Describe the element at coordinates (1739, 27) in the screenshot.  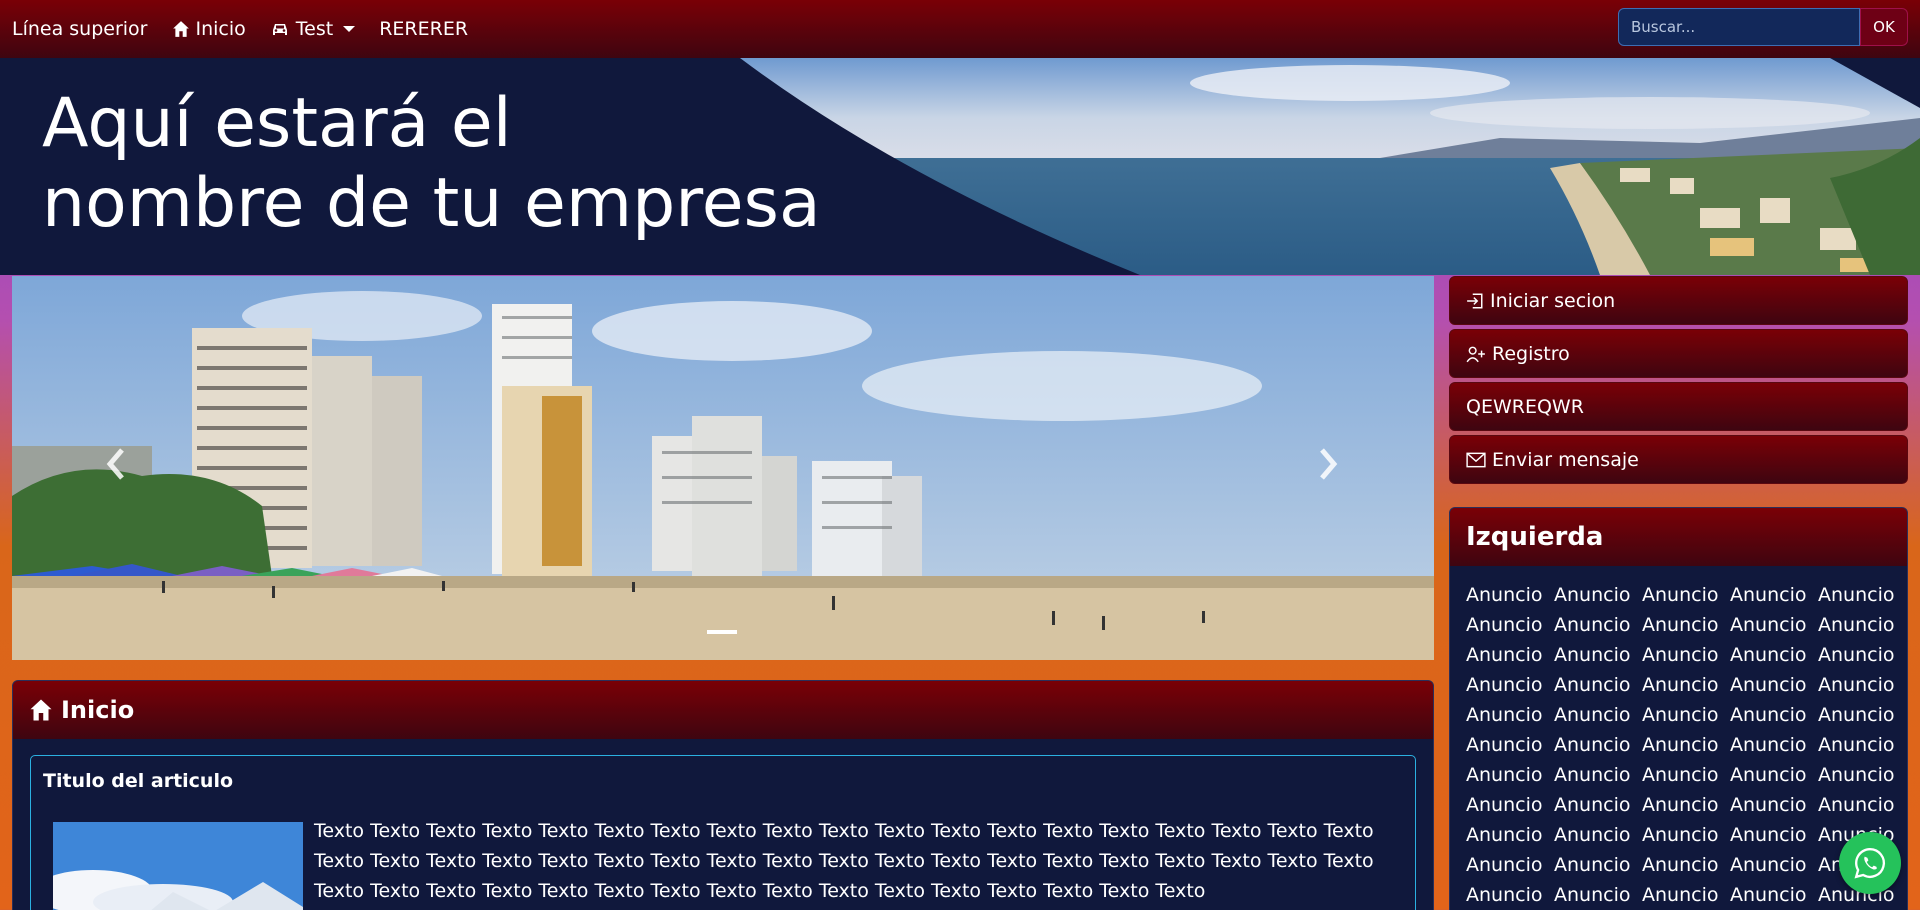
I see `search-input` at that location.